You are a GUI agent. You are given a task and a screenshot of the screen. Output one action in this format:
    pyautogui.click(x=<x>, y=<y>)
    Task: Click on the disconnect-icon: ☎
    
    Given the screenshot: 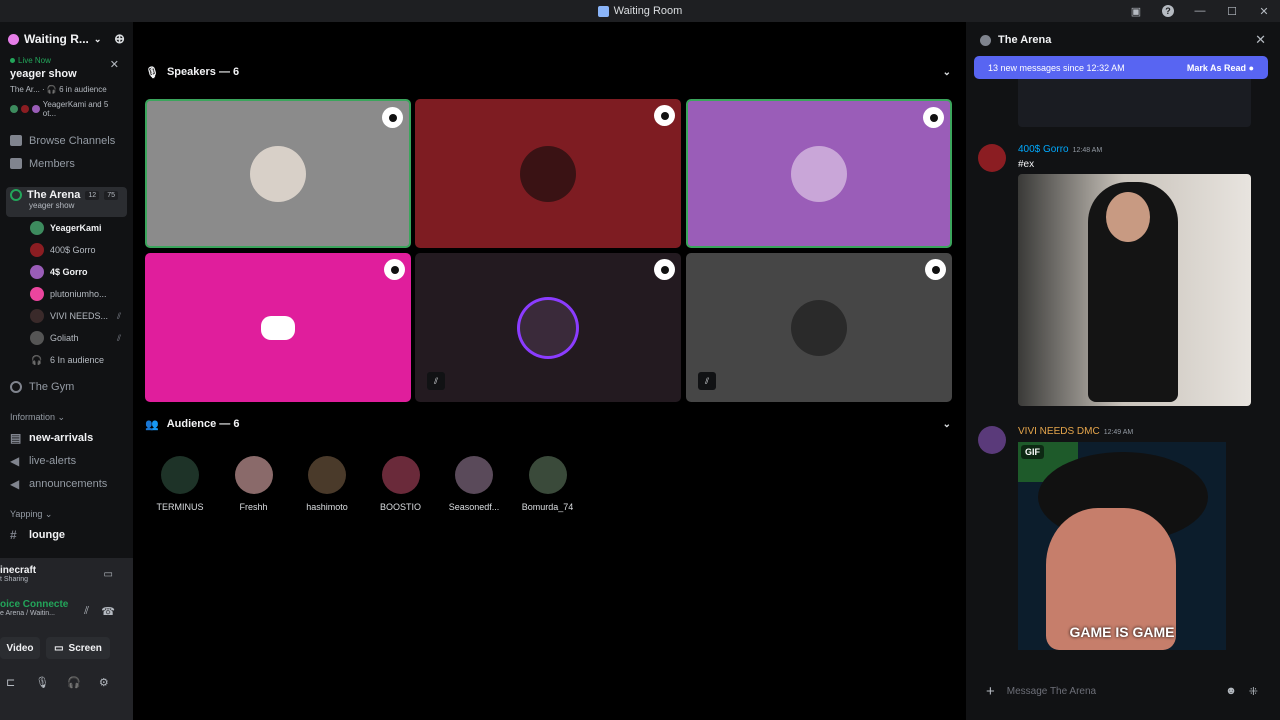 What is the action you would take?
    pyautogui.click(x=108, y=611)
    